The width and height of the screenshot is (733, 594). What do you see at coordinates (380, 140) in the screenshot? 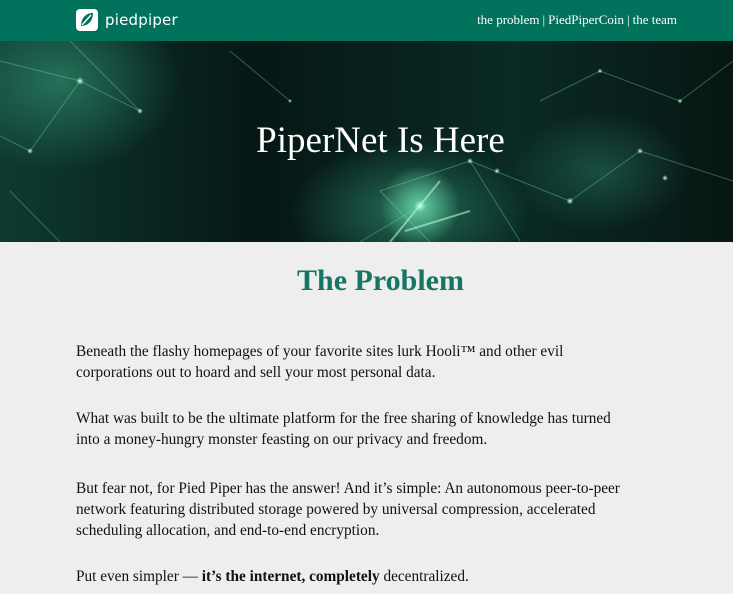
I see `hero-title: PiperNet Is Here` at bounding box center [380, 140].